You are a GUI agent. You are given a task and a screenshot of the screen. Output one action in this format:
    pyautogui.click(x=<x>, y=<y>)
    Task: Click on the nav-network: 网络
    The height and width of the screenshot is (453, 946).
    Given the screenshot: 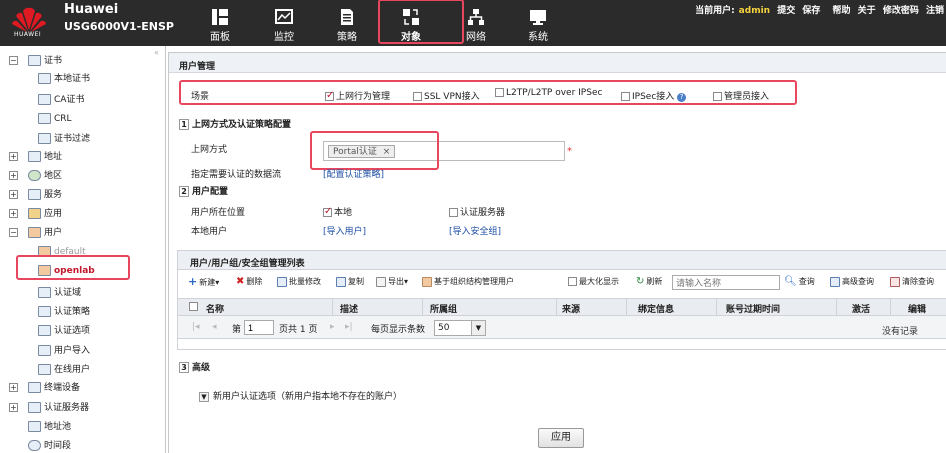 What is the action you would take?
    pyautogui.click(x=476, y=23)
    